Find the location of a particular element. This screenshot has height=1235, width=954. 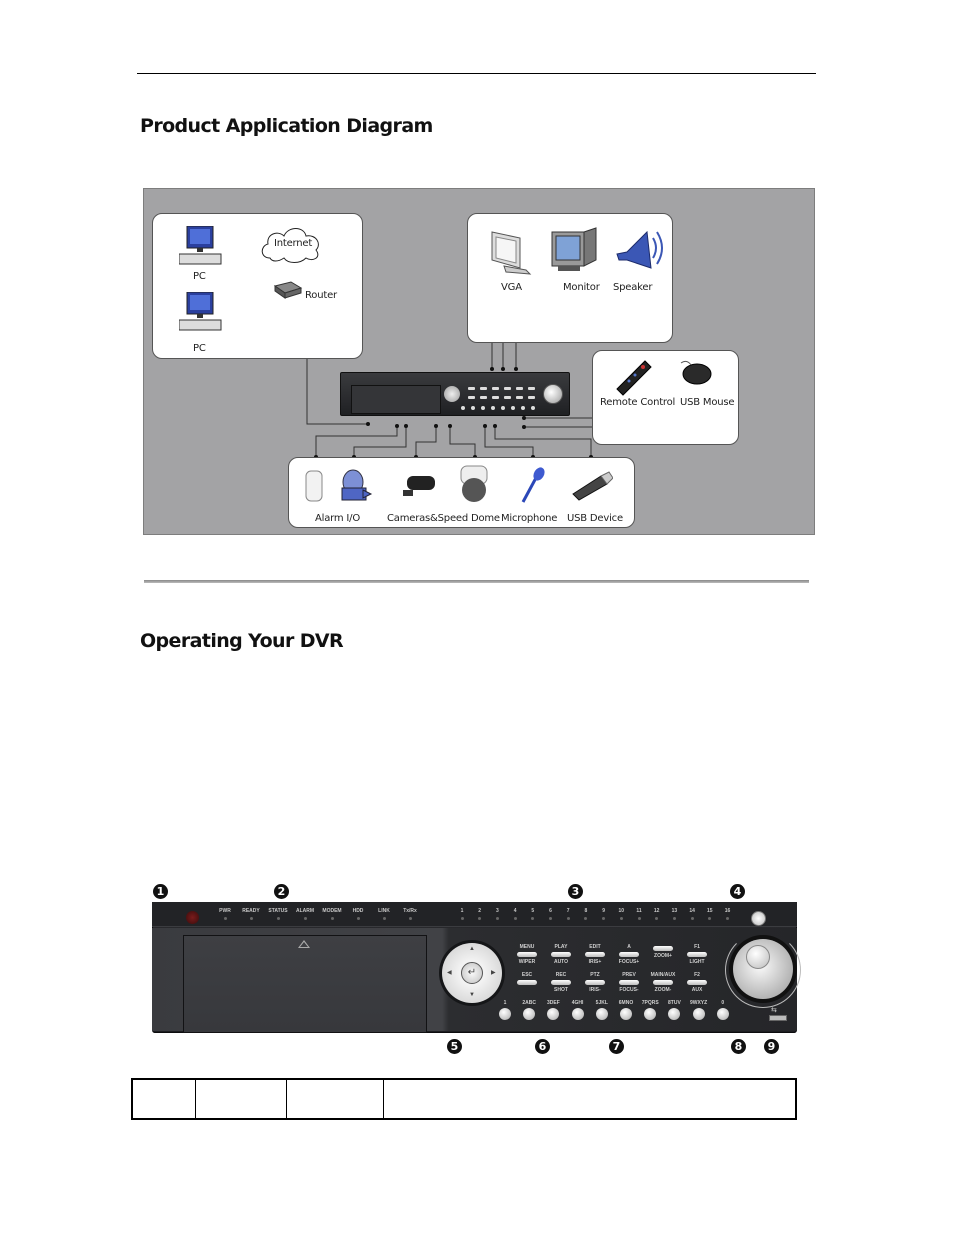

status-led: READY is located at coordinates (251, 914).